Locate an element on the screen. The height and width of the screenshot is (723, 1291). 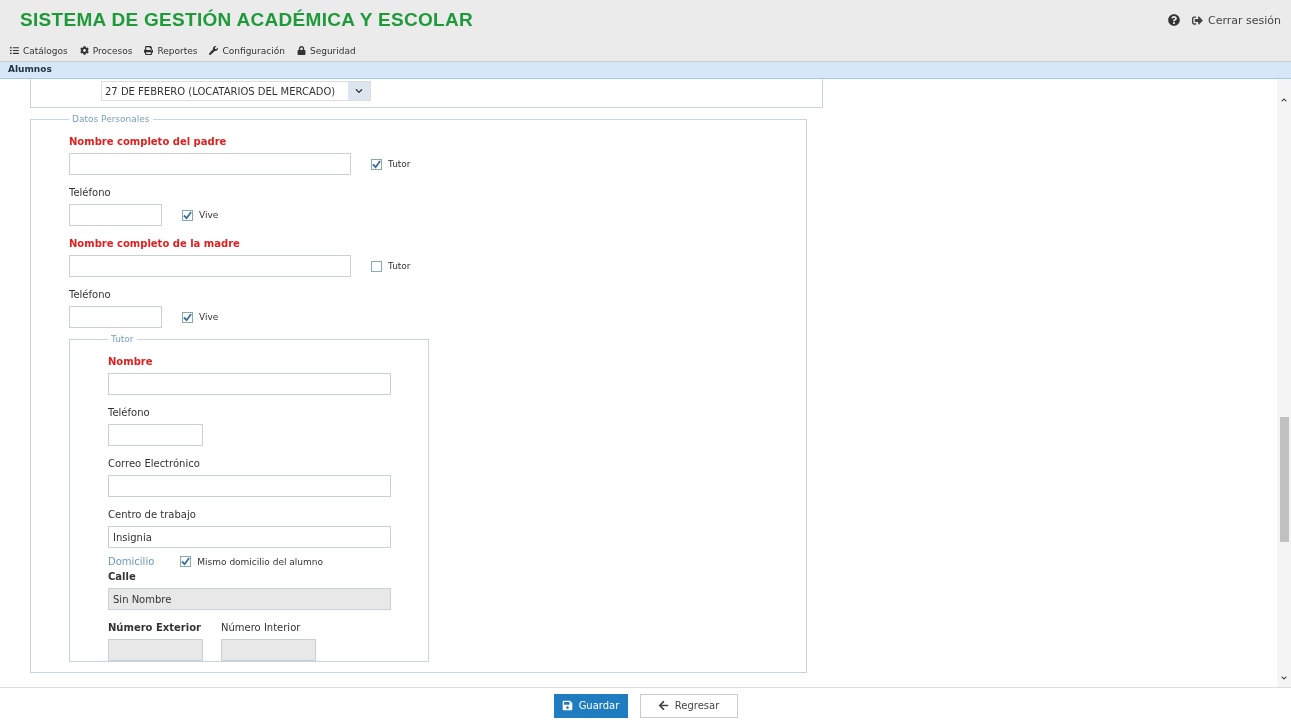
menu-item: Catálogos is located at coordinates (39, 50).